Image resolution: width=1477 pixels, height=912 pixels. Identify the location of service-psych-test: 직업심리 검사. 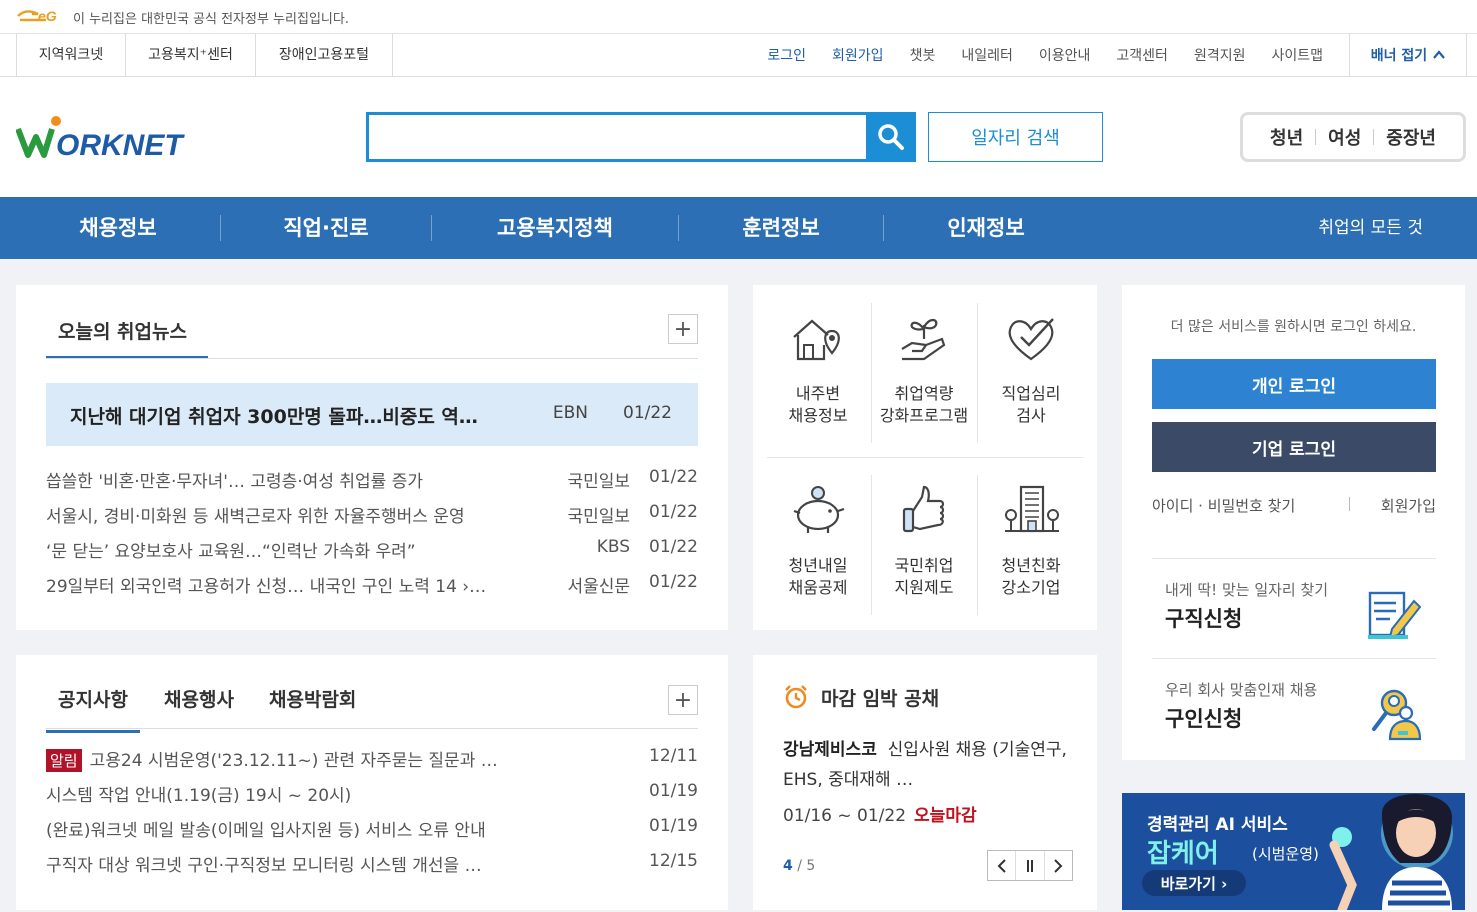
(1031, 369).